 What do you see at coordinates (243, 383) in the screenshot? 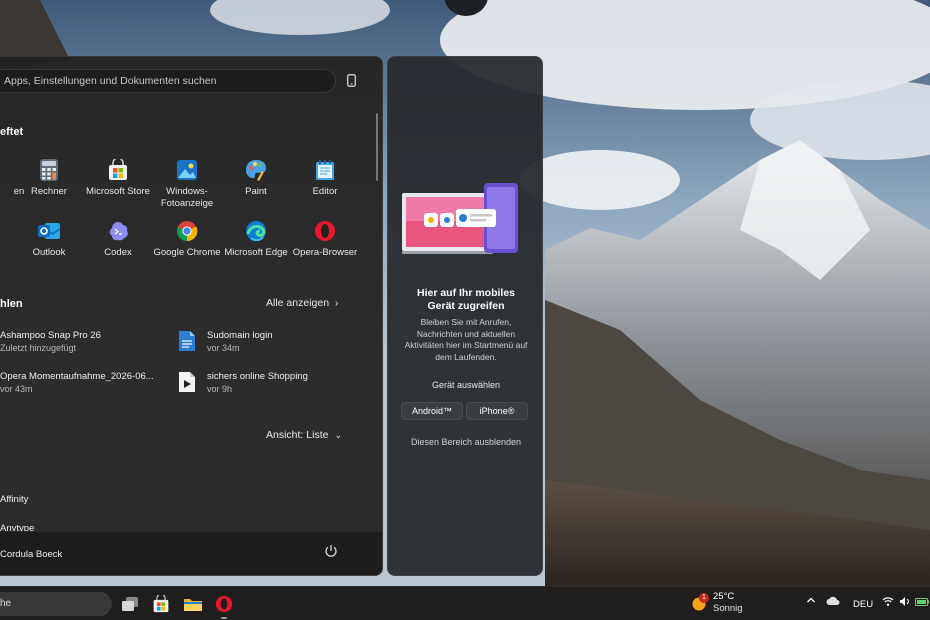
I see `recommended-item: sichers online Shopping vor 9h` at bounding box center [243, 383].